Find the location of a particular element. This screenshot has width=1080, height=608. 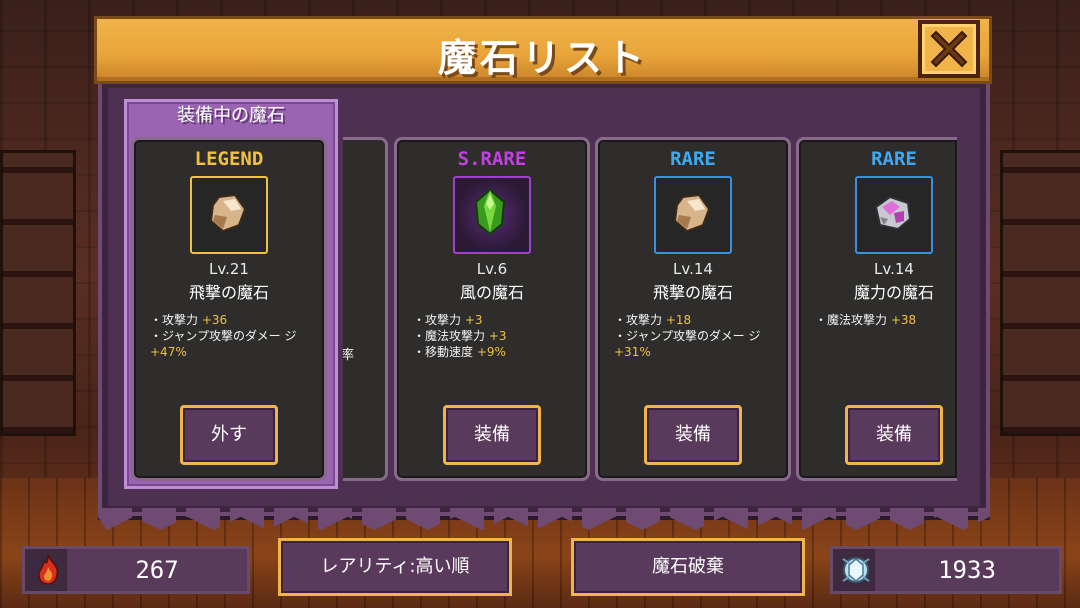

stone-card: RARE Lv.14 魔力の魔石 ・魔法攻撃力 +38 装備 is located at coordinates (876, 309).